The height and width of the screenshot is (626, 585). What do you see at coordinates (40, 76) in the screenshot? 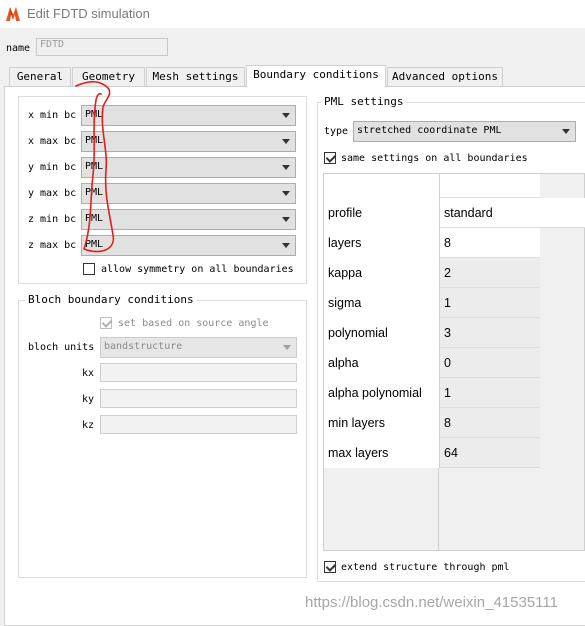
I see `tab-general: General` at bounding box center [40, 76].